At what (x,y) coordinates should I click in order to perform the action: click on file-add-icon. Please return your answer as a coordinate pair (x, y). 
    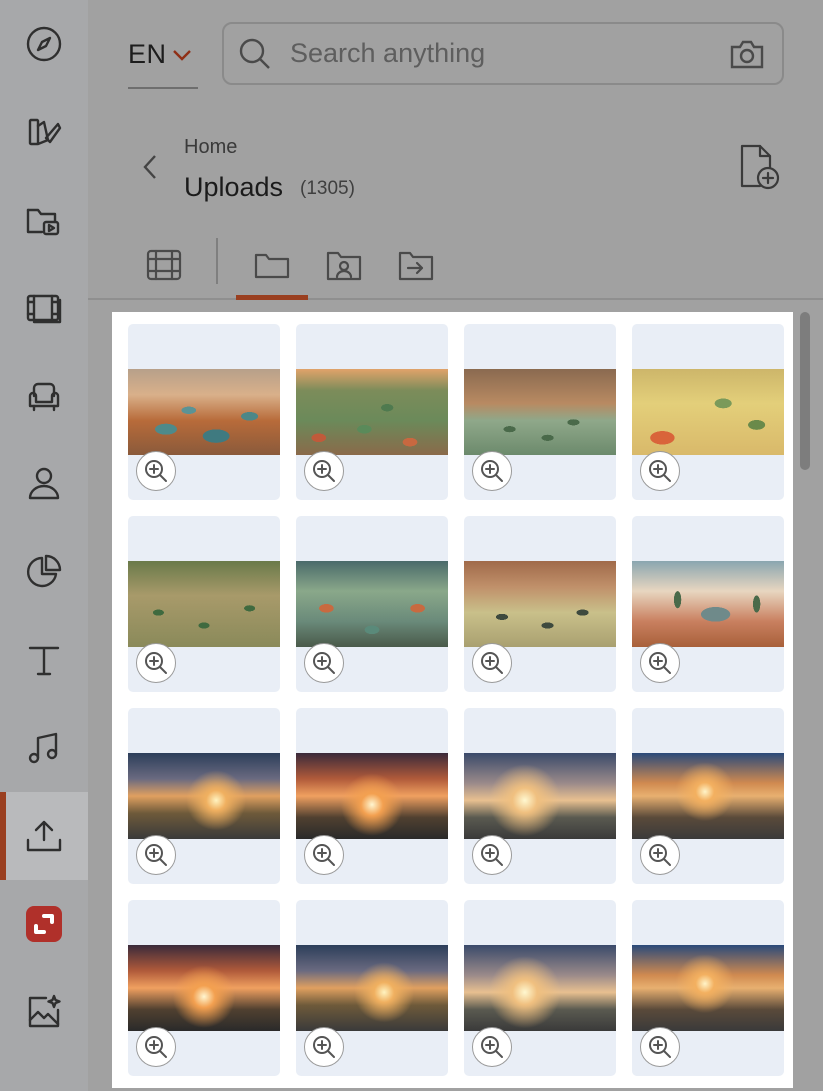
    Looking at the image, I should click on (760, 167).